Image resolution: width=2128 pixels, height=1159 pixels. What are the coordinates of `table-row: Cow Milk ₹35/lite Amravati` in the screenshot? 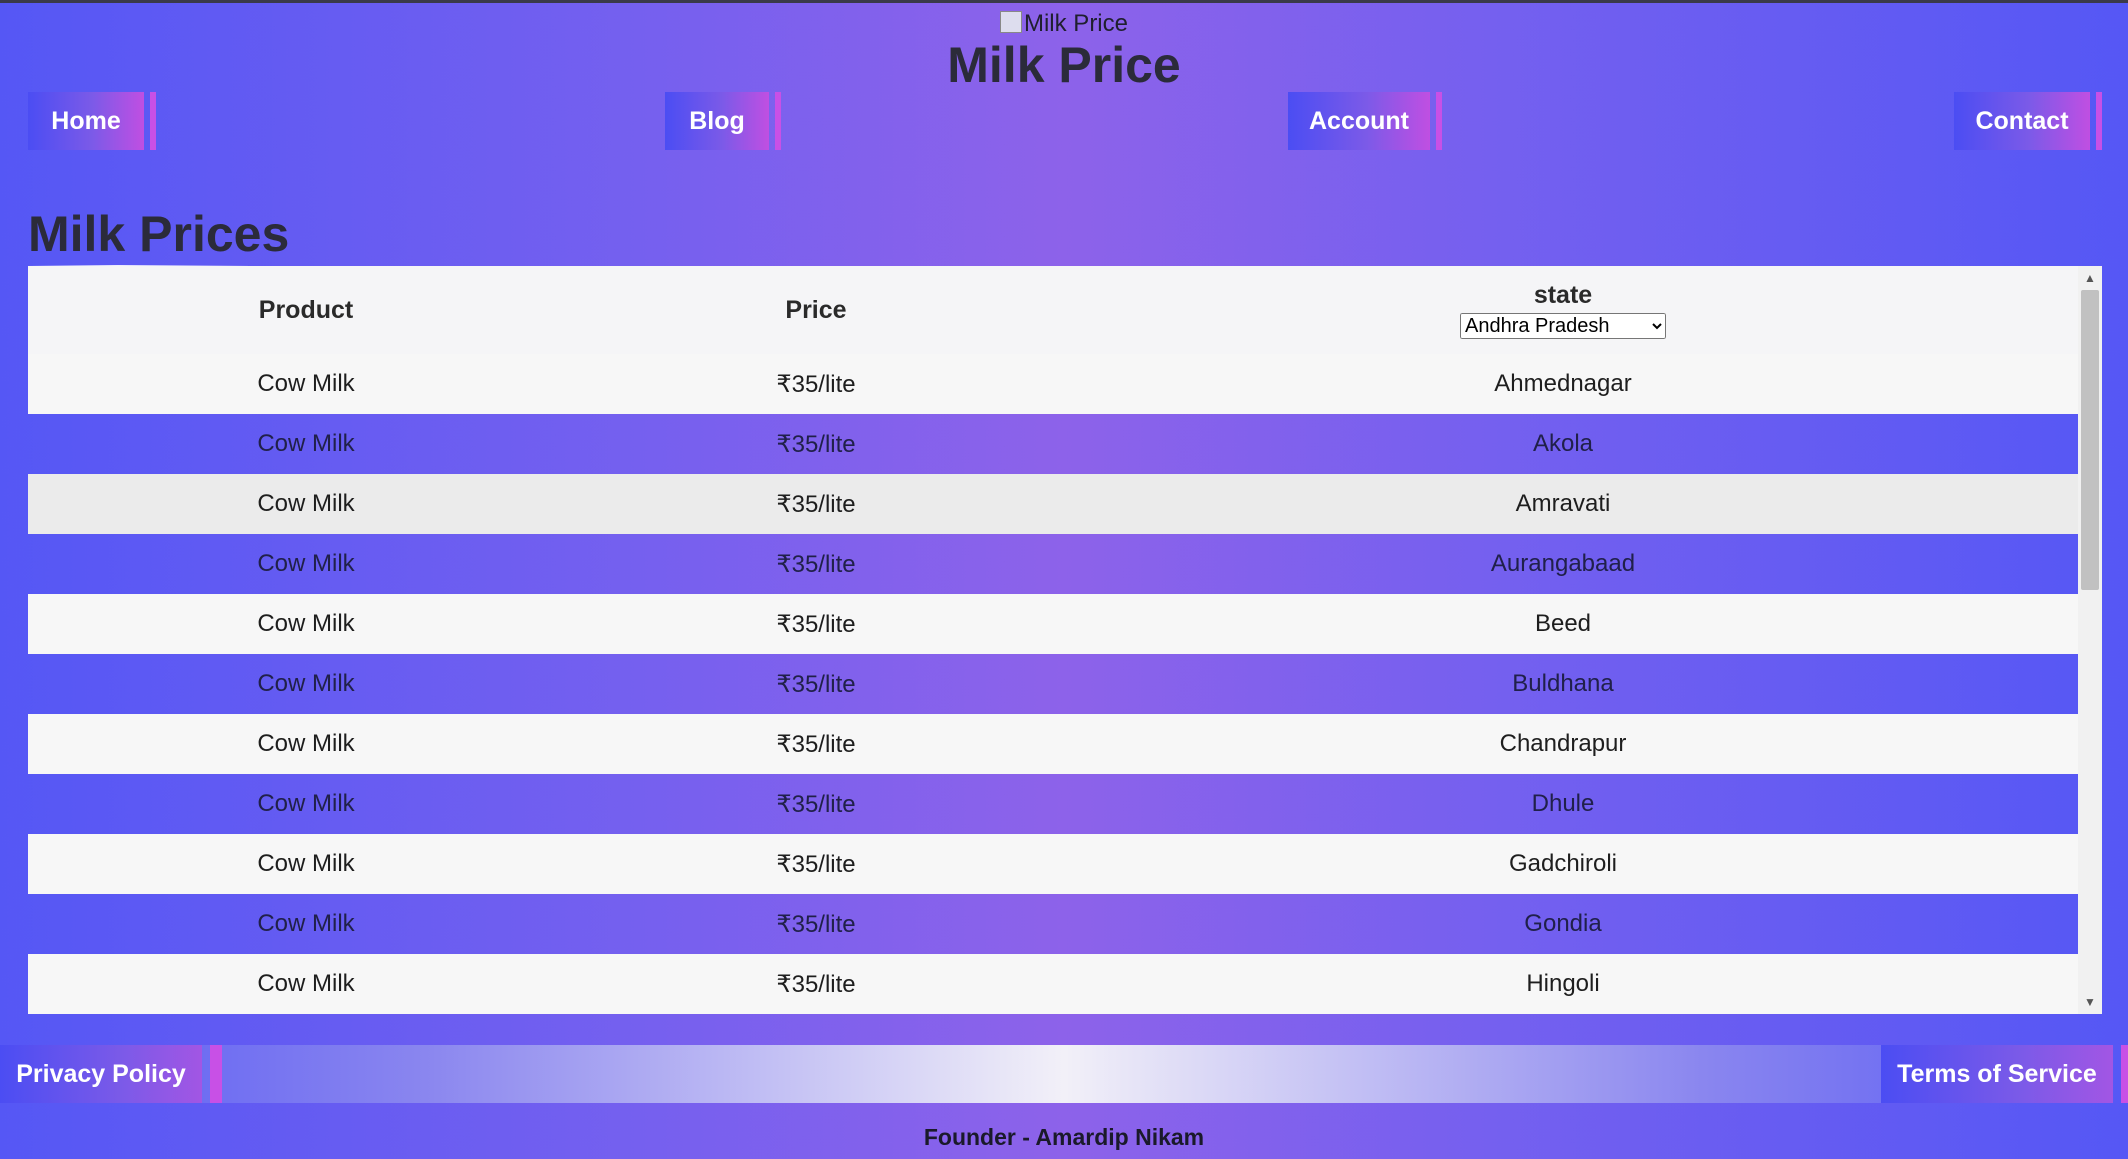 It's located at (1053, 504).